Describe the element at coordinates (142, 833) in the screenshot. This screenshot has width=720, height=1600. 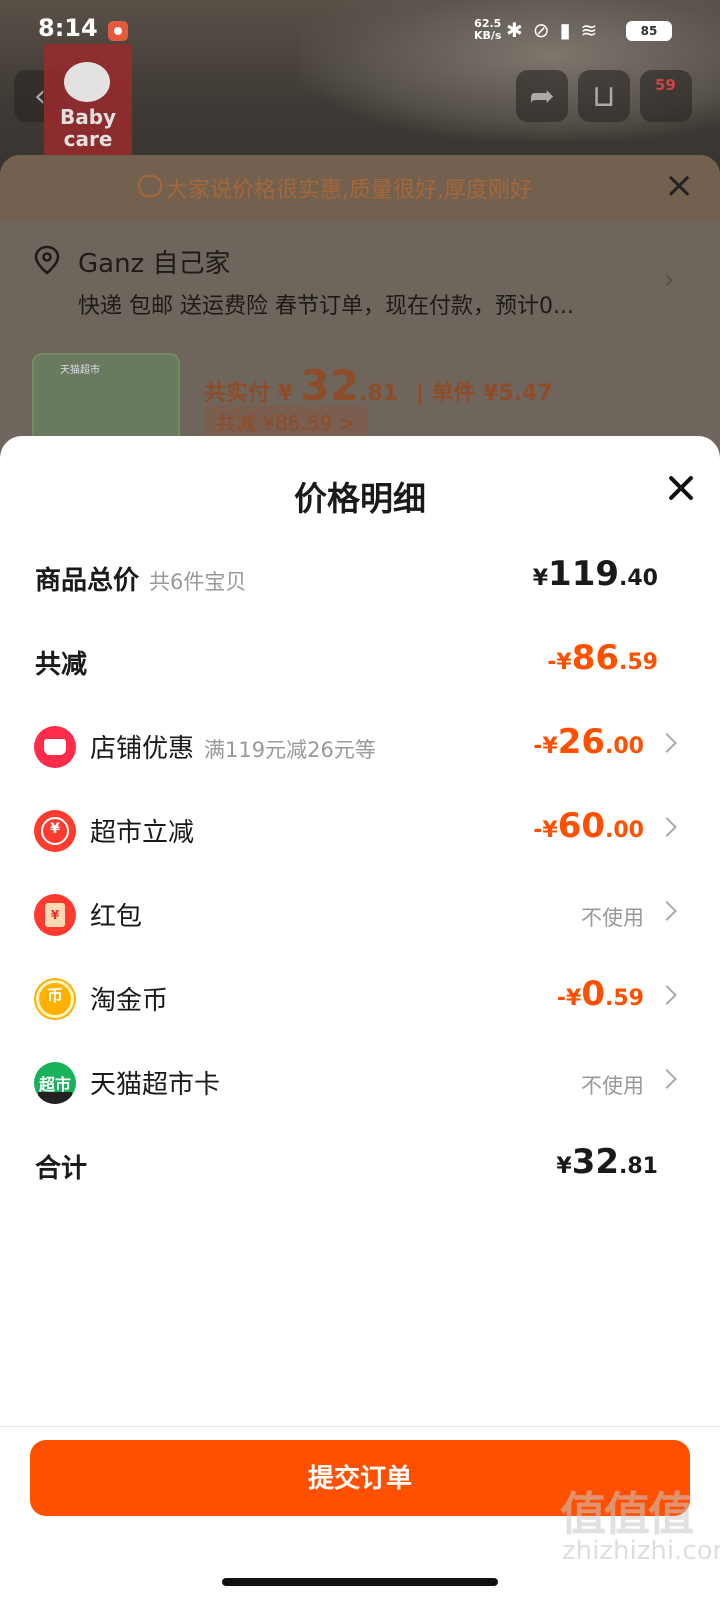
I see `row-label-text: 超市立减` at that location.